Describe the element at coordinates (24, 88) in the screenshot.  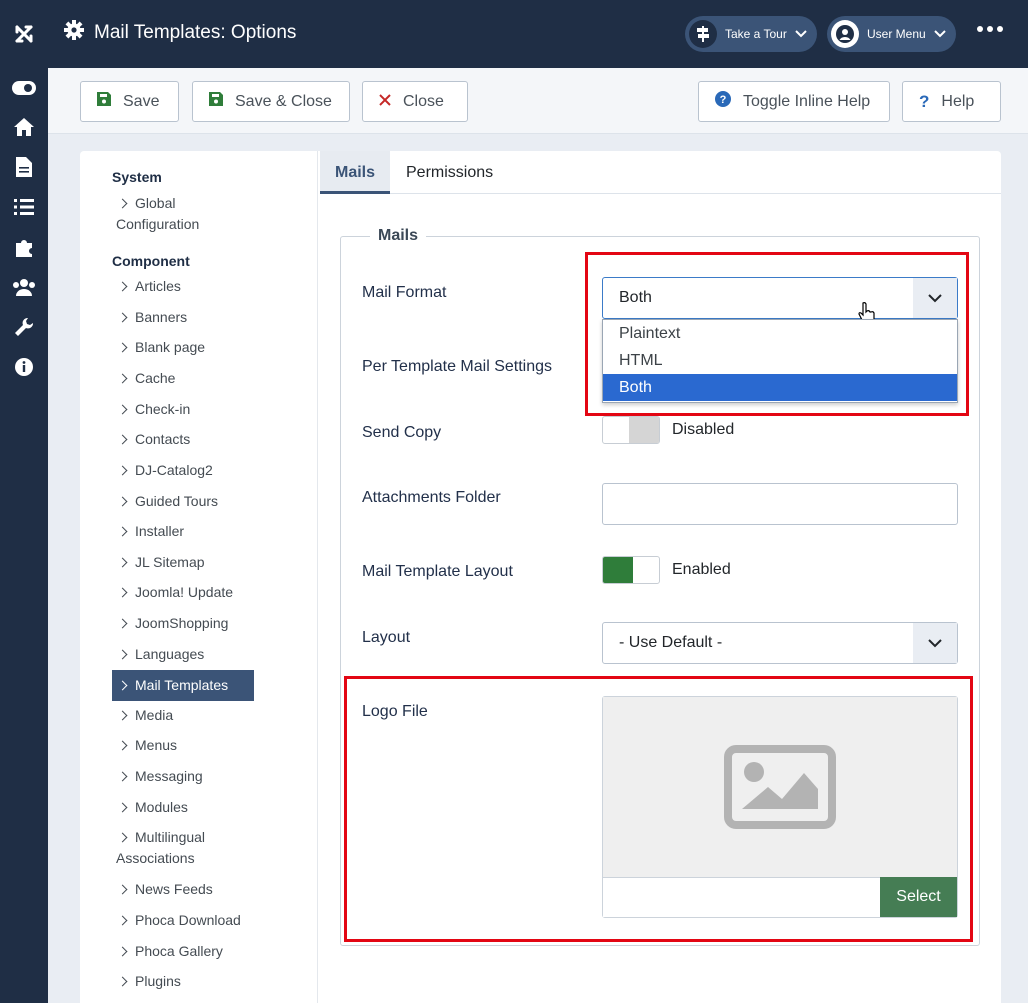
I see `toggle-menu-icon` at that location.